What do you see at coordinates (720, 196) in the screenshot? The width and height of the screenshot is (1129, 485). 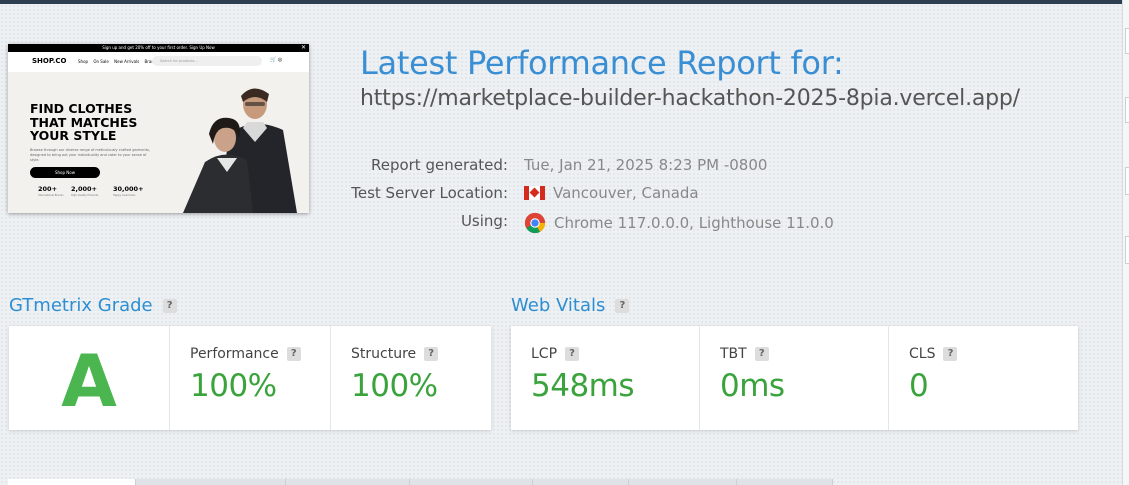 I see `server-location-row: Test Server Location: Vancouver, Canada` at bounding box center [720, 196].